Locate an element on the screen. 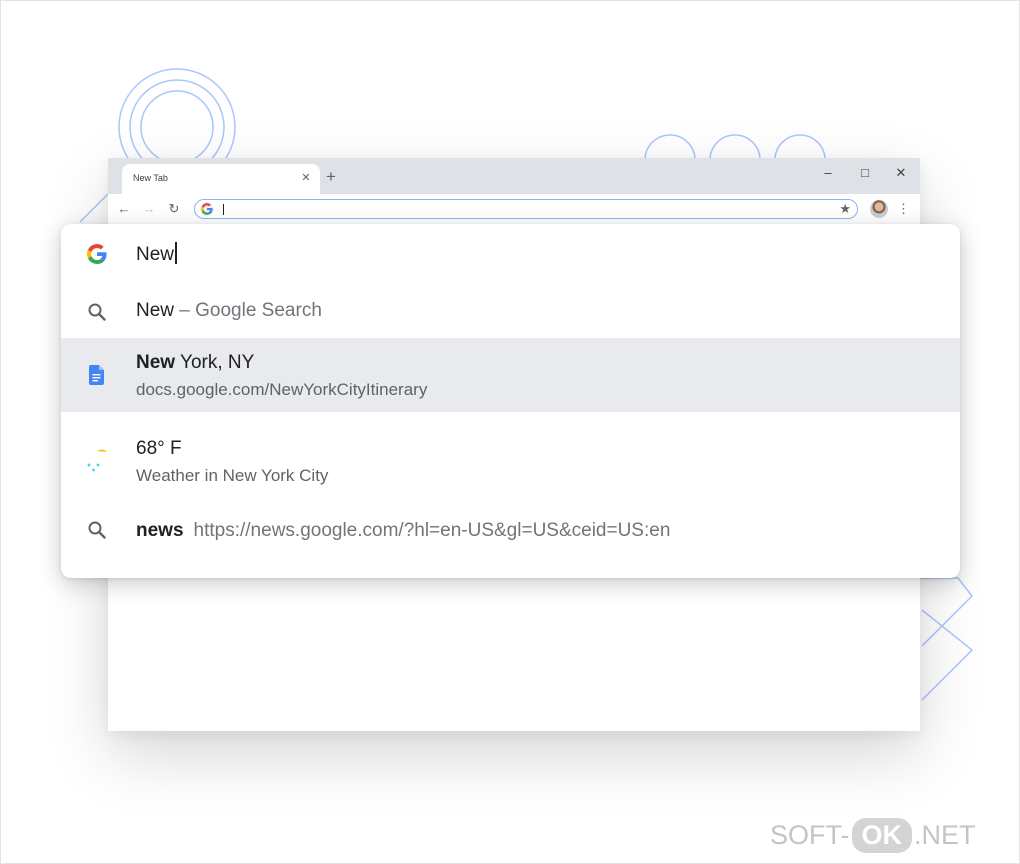  reload-icon: ↻ is located at coordinates (174, 209).